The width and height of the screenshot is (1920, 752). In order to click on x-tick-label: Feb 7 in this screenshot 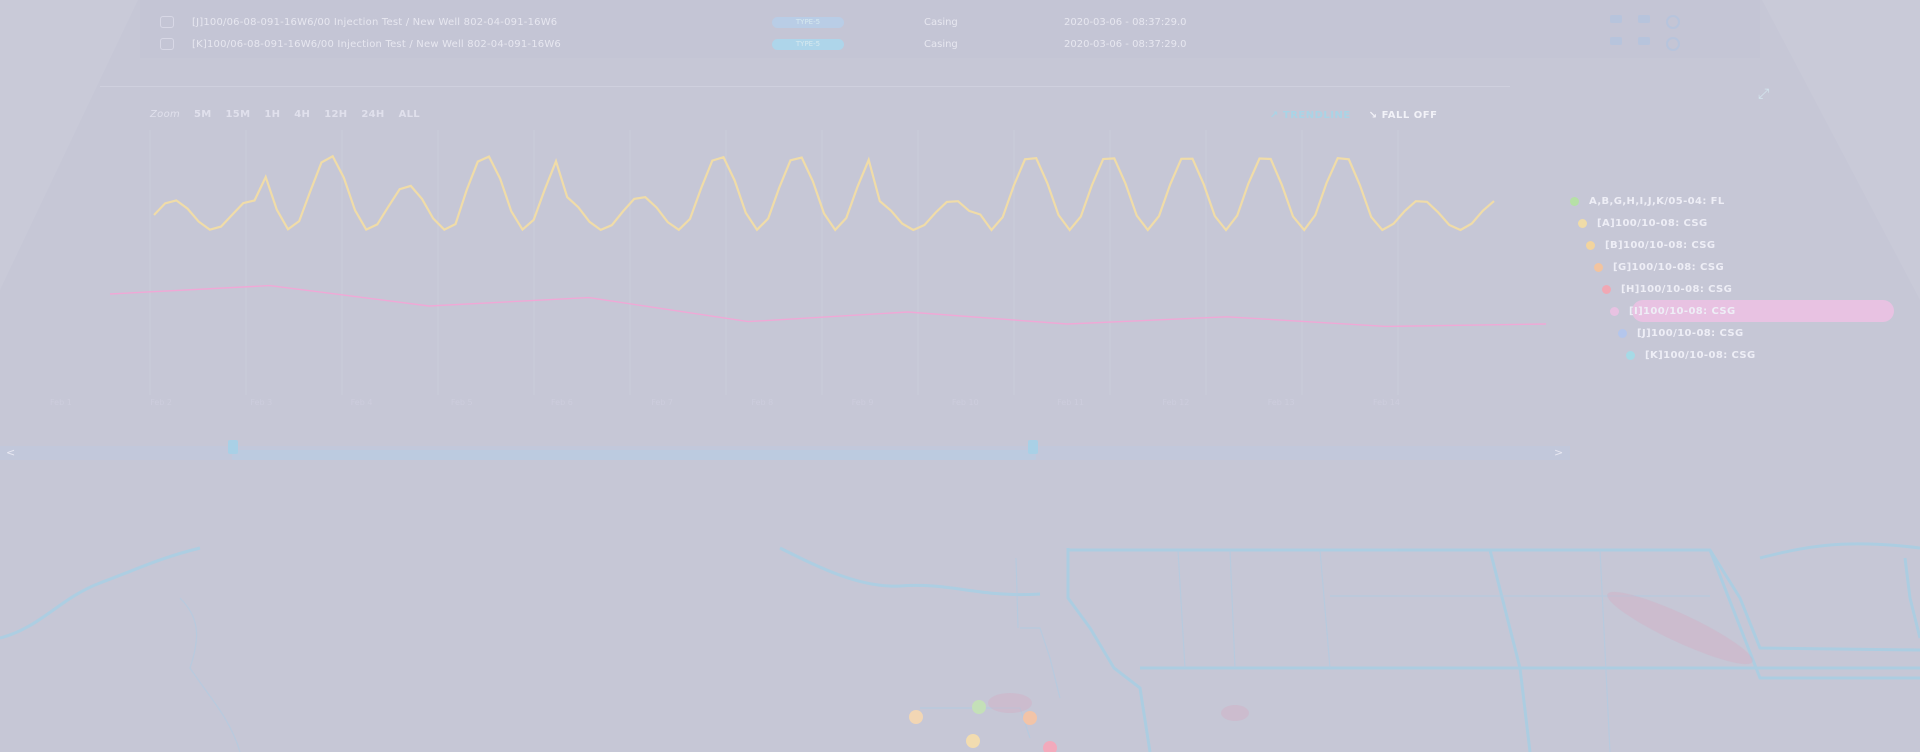, I will do `click(662, 402)`.